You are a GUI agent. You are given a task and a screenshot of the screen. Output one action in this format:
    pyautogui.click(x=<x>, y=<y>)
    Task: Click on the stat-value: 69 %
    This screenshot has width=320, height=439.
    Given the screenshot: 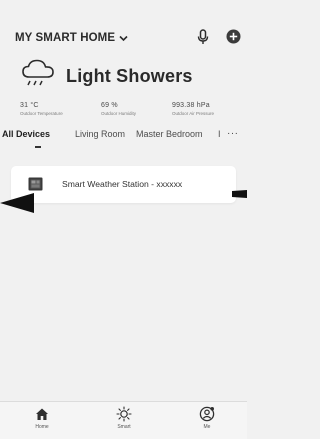 What is the action you would take?
    pyautogui.click(x=109, y=105)
    